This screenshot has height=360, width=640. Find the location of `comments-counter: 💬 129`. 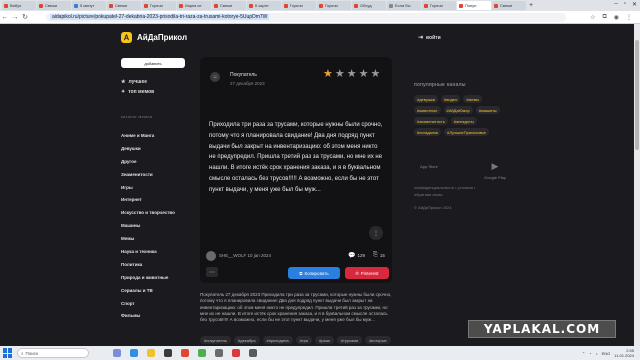

comments-counter: 💬 129 is located at coordinates (356, 255).